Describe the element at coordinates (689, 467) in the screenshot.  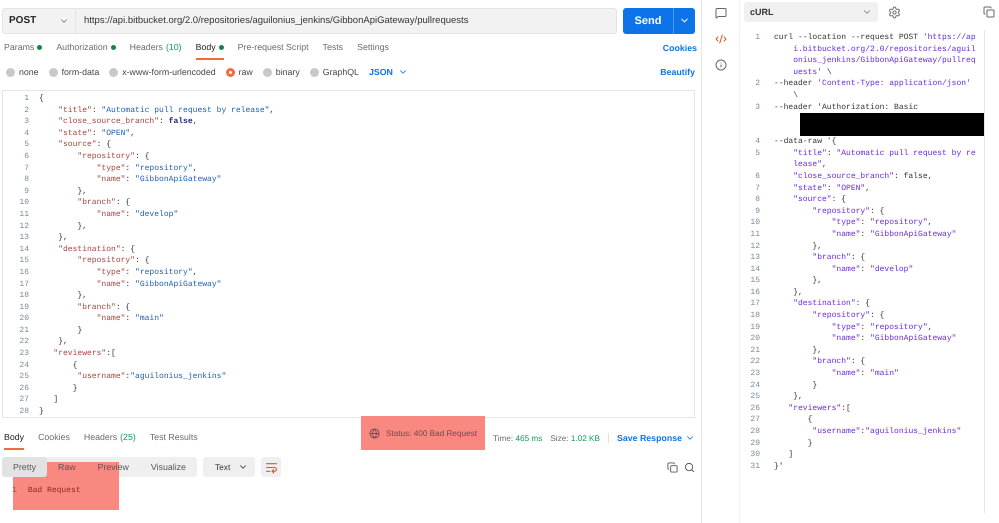
I see `search-icon` at that location.